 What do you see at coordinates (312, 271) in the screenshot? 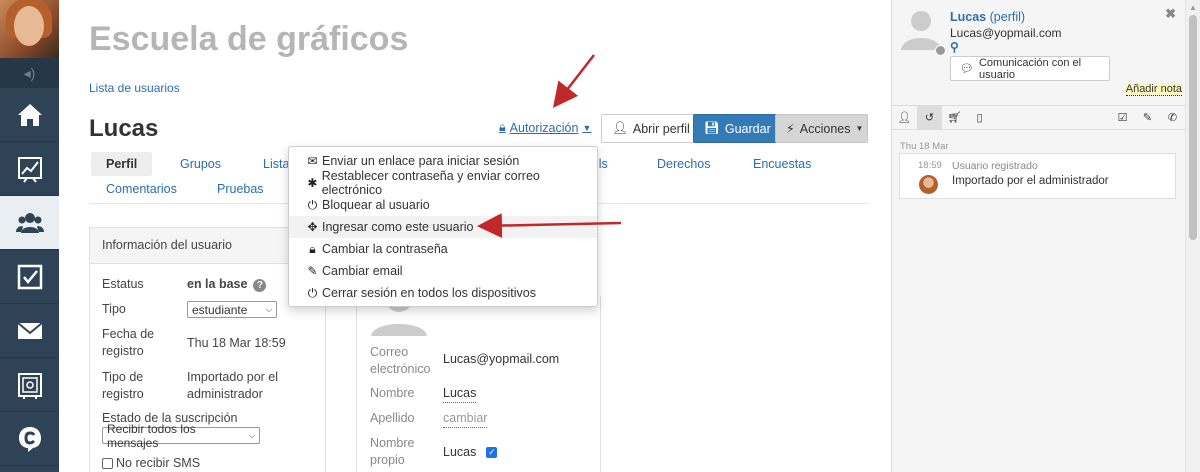
I see `edit-icon: ✎` at bounding box center [312, 271].